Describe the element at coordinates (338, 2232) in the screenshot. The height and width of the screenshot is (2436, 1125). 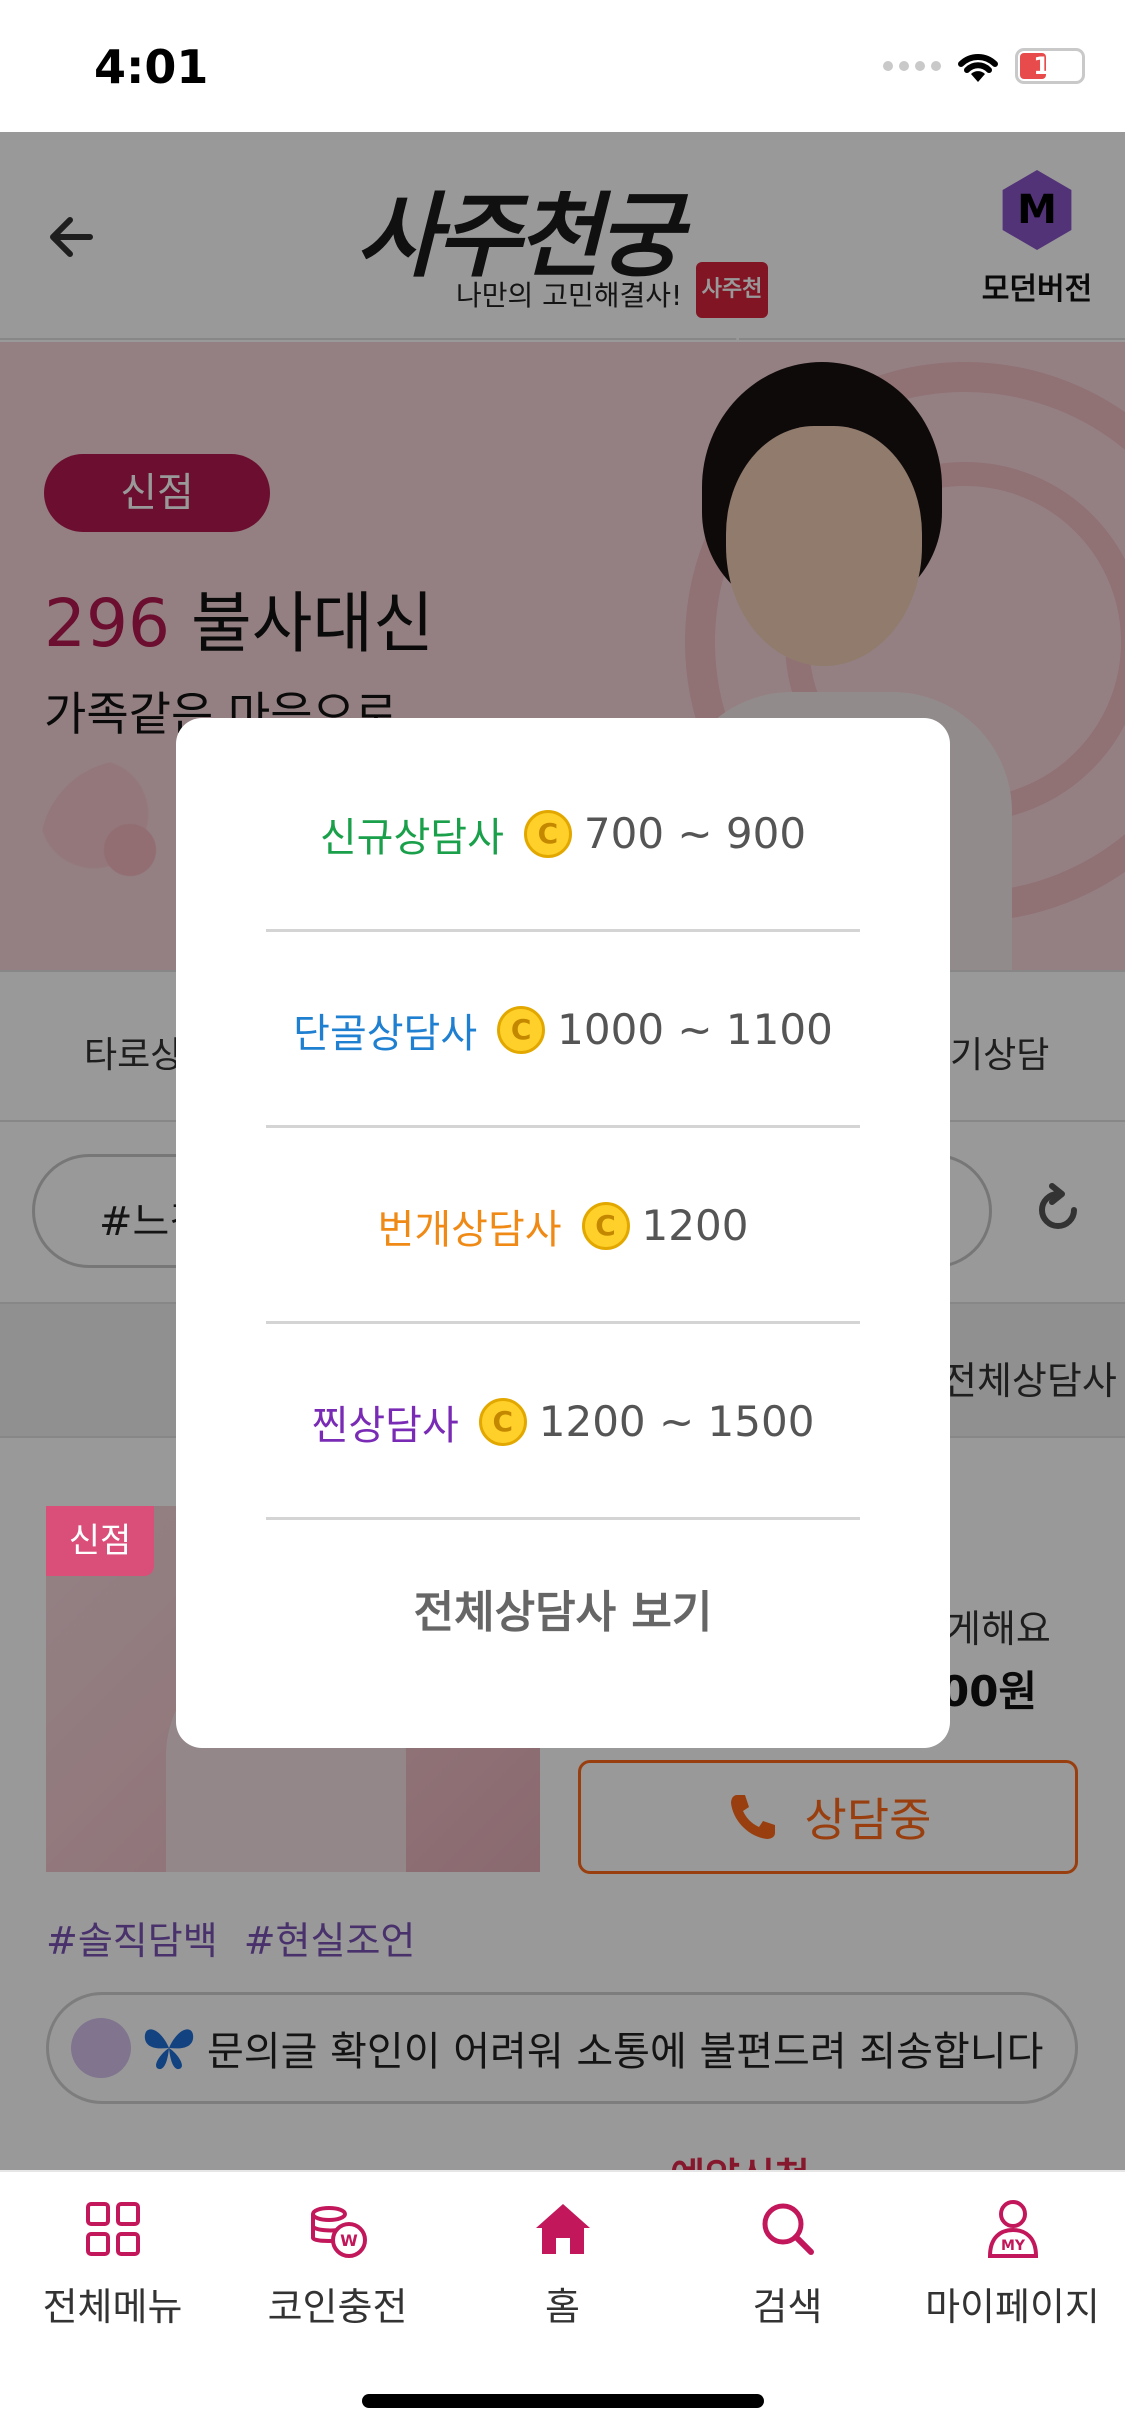
I see `coin-charge-icon: W` at that location.